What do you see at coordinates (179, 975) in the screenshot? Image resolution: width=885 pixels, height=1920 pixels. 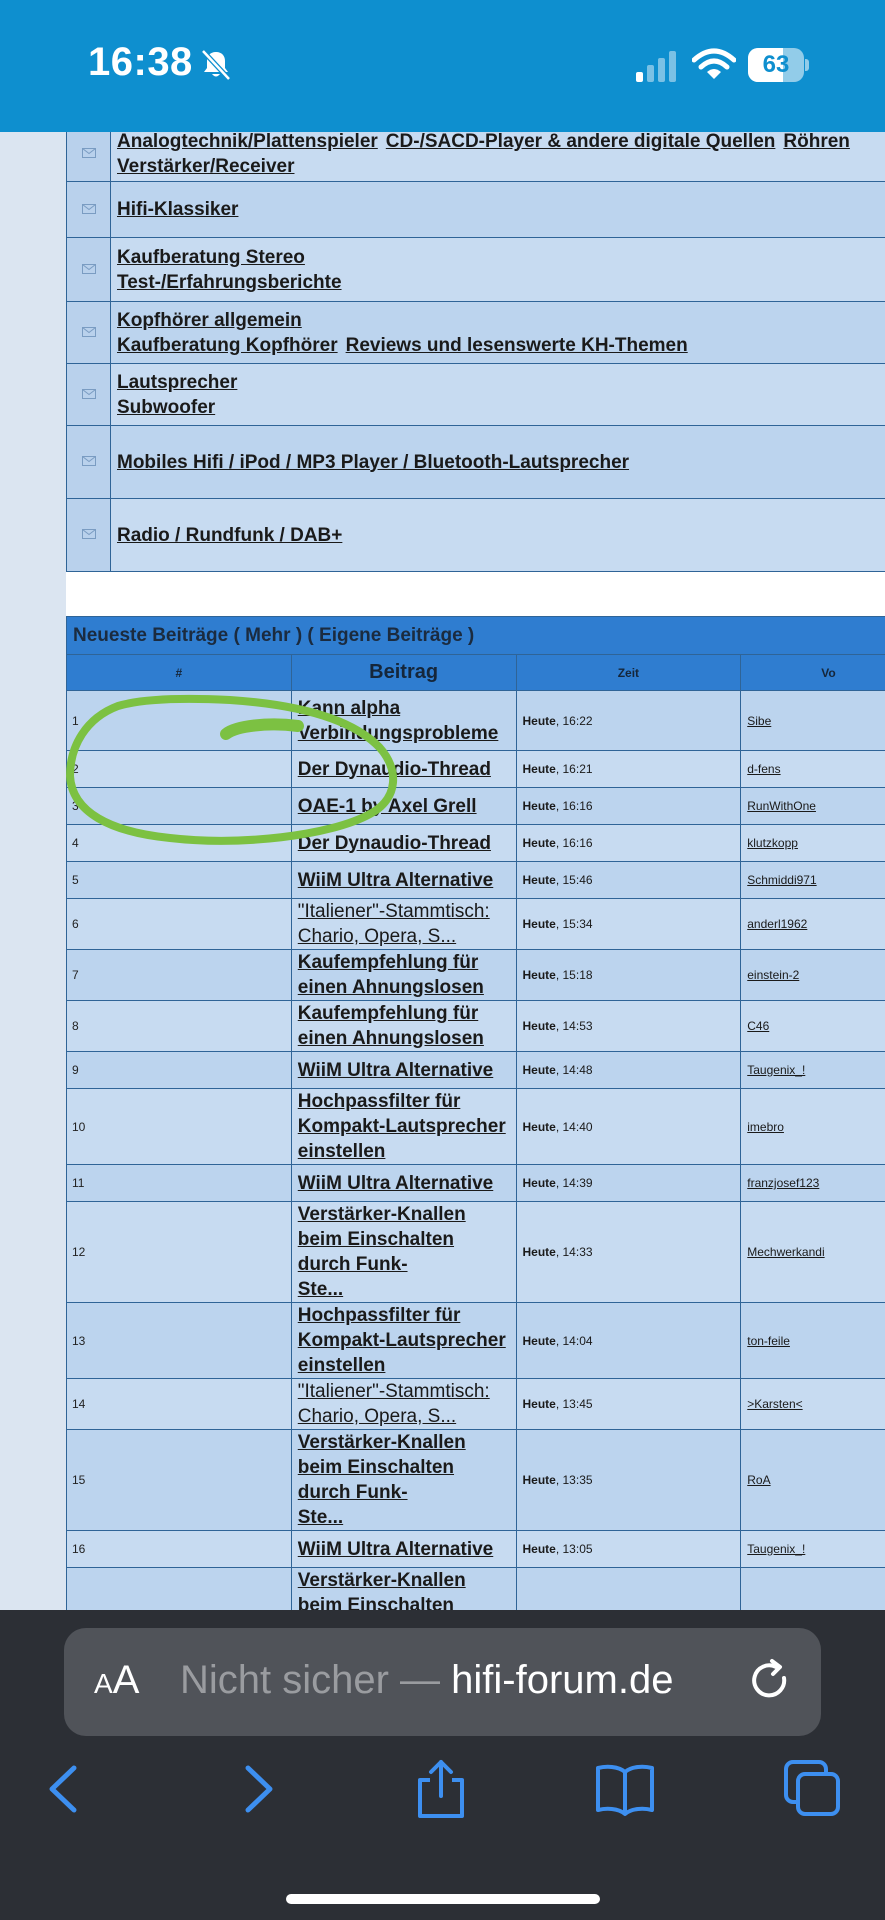 I see `post-number: 7` at bounding box center [179, 975].